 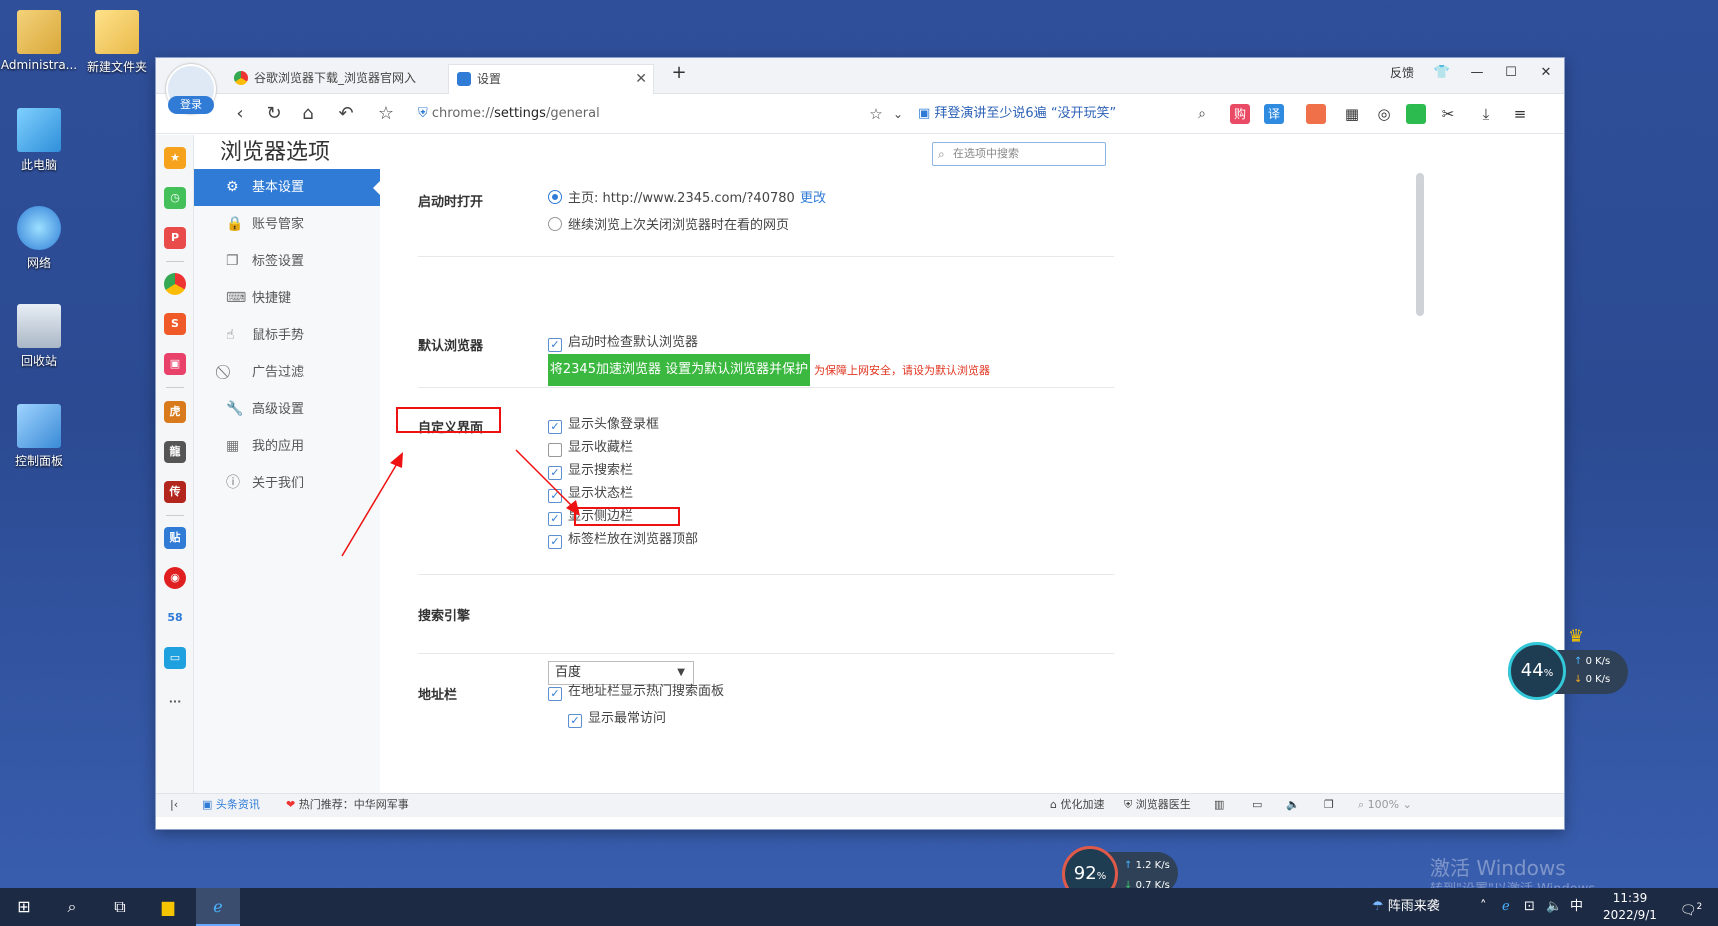 I want to click on notification-count: 2, so click(x=1699, y=907).